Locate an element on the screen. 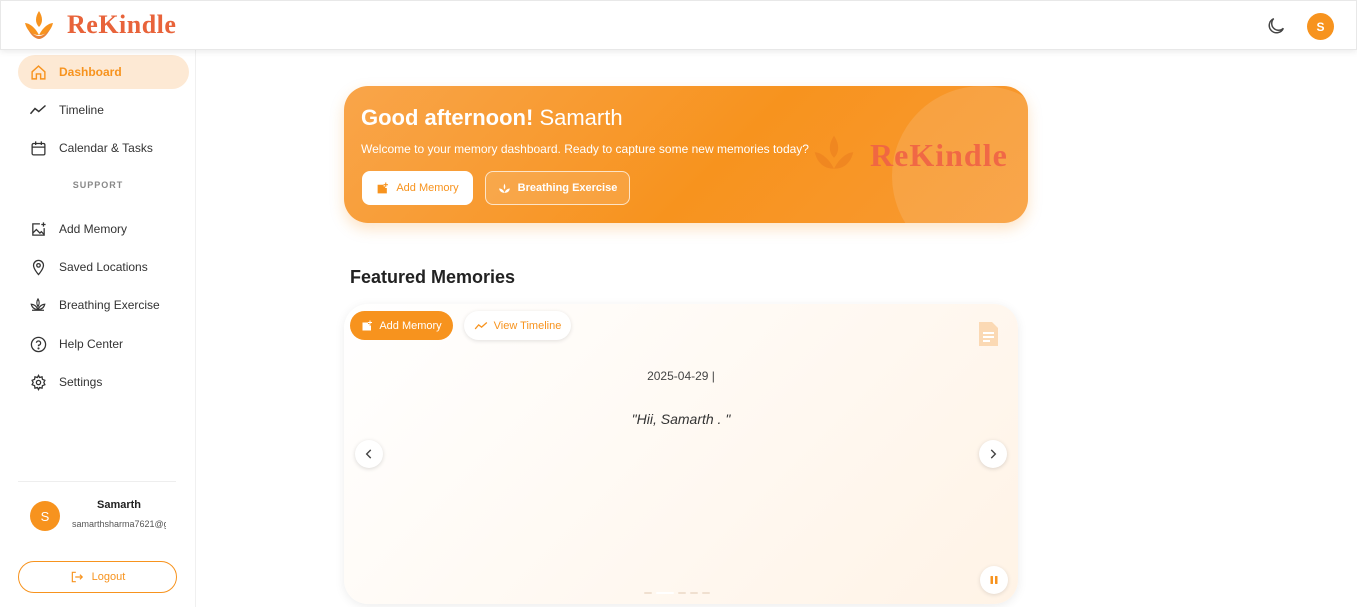 The image size is (1357, 607). greeting-text: Good afternoon! is located at coordinates (447, 117).